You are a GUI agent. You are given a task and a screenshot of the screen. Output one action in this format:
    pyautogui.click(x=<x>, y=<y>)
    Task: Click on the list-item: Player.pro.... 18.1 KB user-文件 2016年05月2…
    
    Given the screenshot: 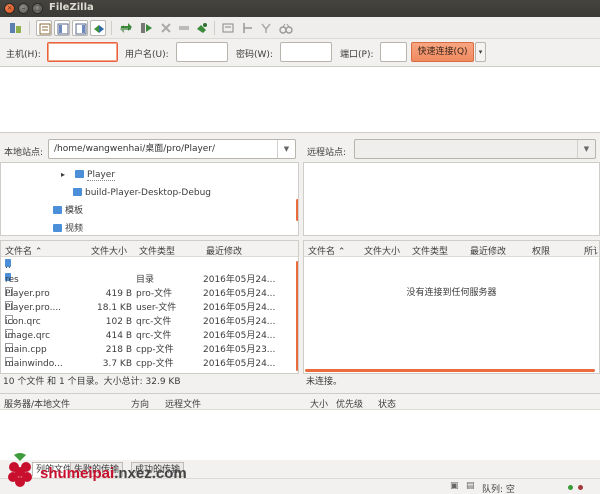 What is the action you would take?
    pyautogui.click(x=146, y=308)
    